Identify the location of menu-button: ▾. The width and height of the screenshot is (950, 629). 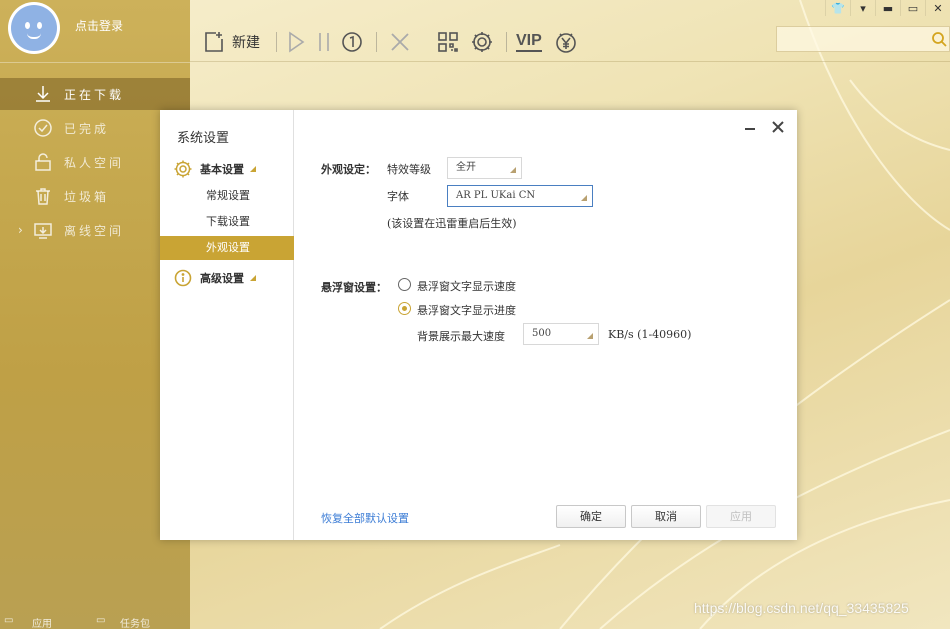
(862, 8).